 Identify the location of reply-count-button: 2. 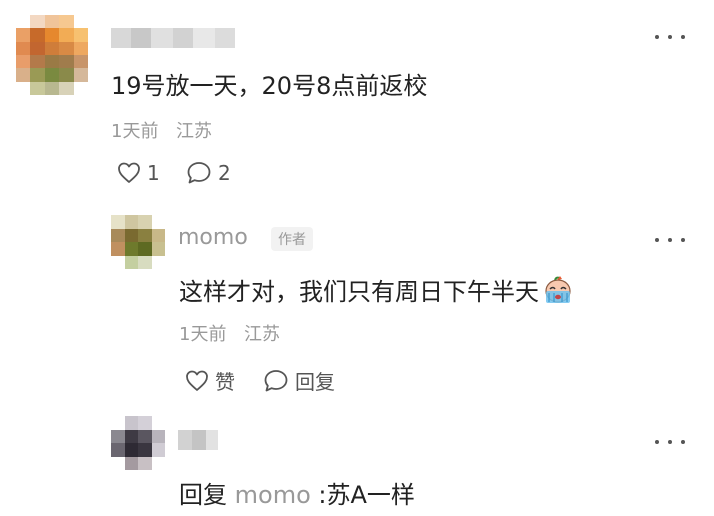
(208, 173).